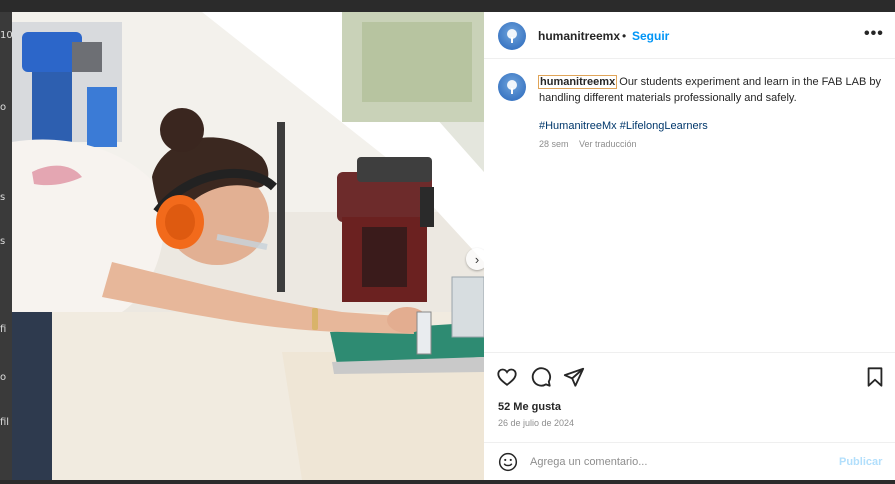  What do you see at coordinates (608, 144) in the screenshot?
I see `translate-link: Ver traducción` at bounding box center [608, 144].